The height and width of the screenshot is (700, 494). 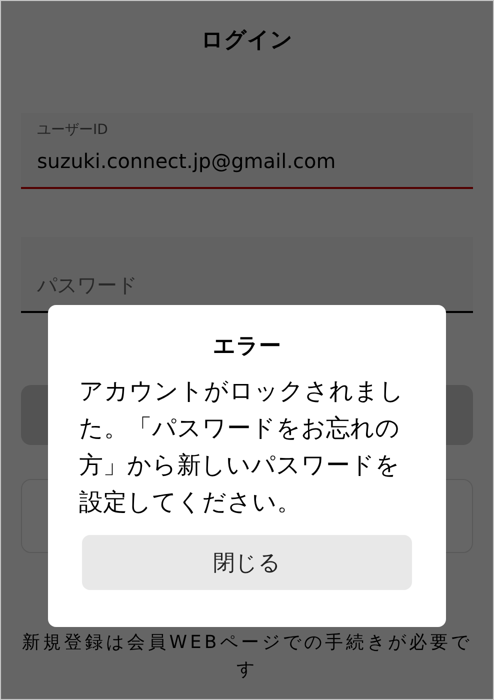 What do you see at coordinates (247, 562) in the screenshot?
I see `close-button: 閉じる` at bounding box center [247, 562].